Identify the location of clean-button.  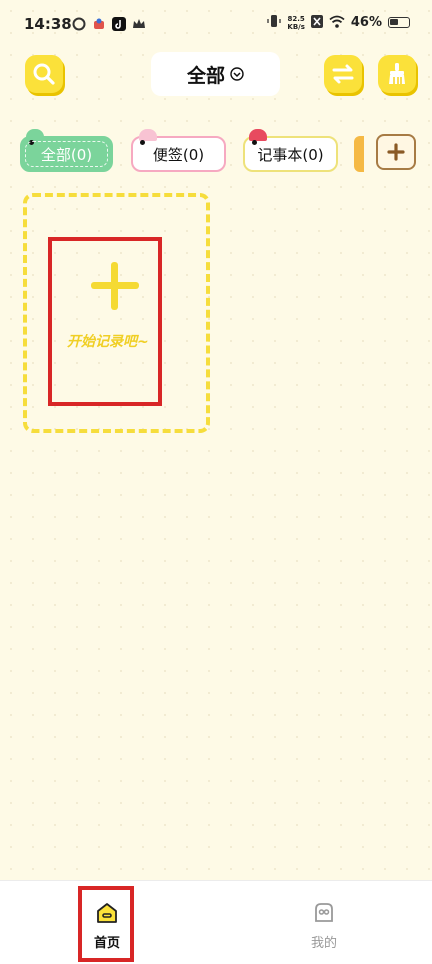
(397, 74).